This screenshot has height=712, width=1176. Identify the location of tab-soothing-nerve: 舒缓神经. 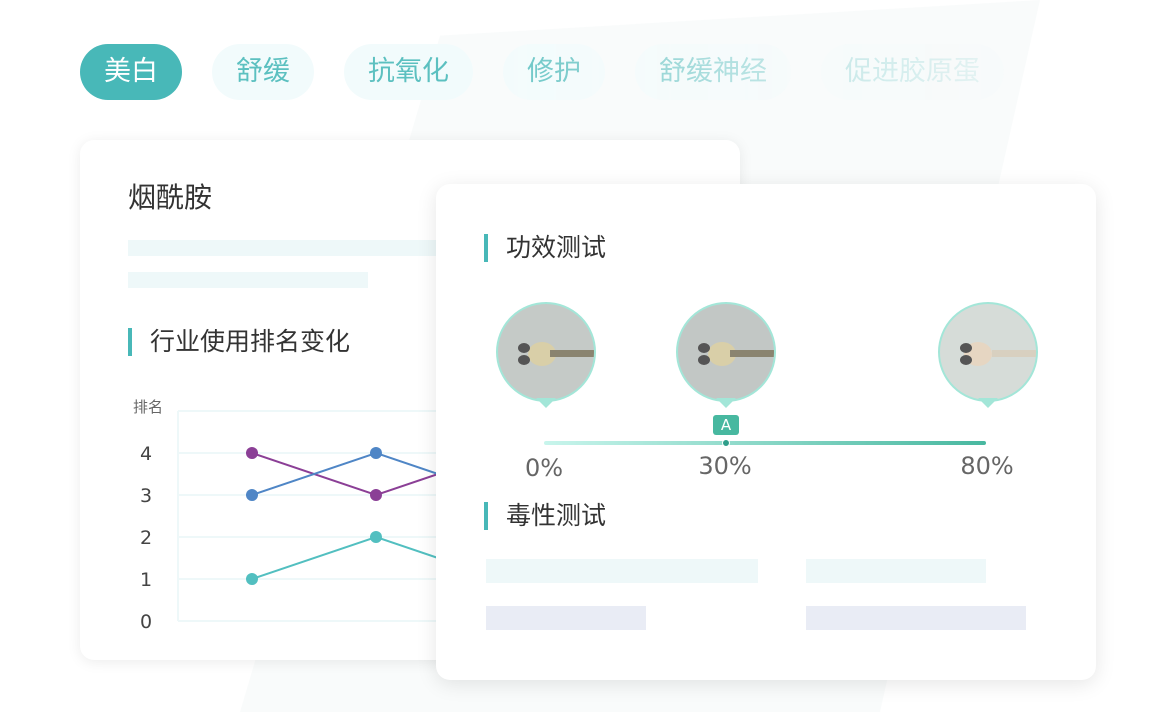
(713, 72).